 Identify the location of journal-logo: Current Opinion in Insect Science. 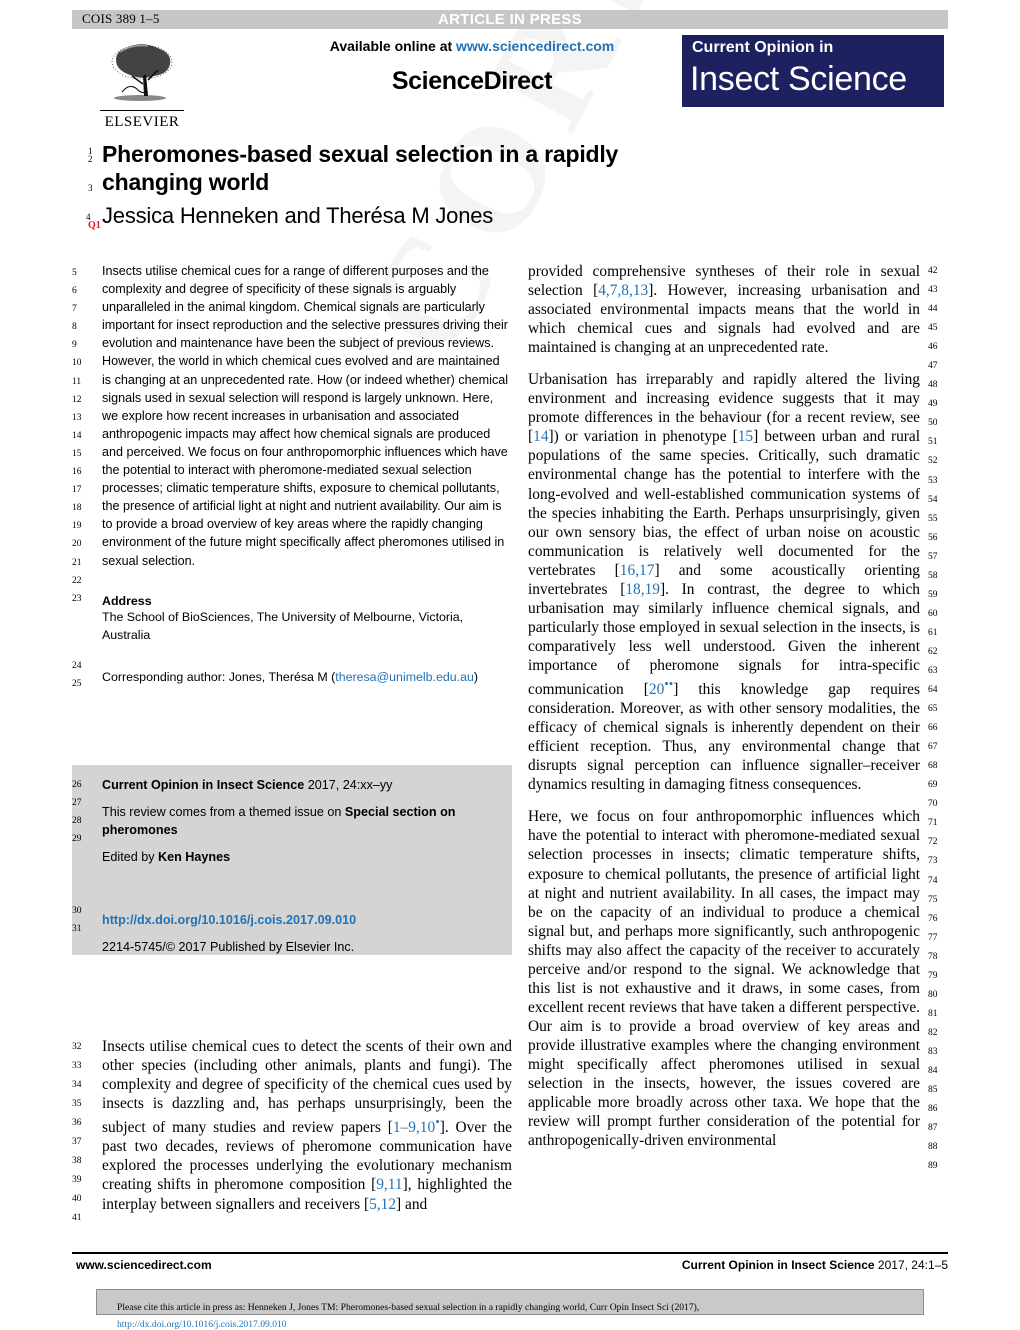
(813, 71).